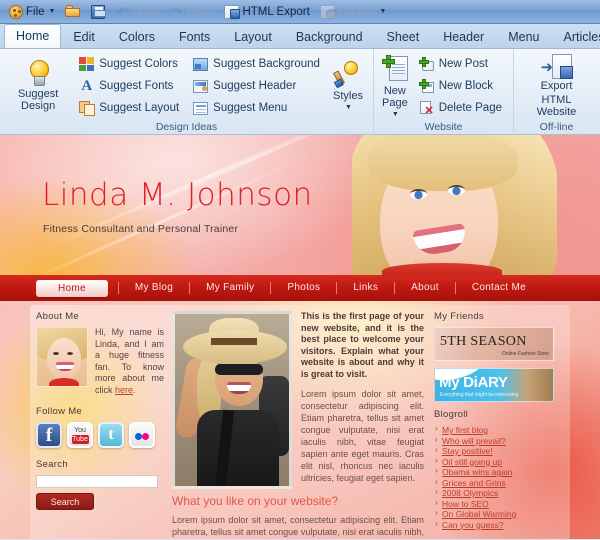 Image resolution: width=600 pixels, height=540 pixels. I want to click on tab-fonts: Fonts, so click(194, 37).